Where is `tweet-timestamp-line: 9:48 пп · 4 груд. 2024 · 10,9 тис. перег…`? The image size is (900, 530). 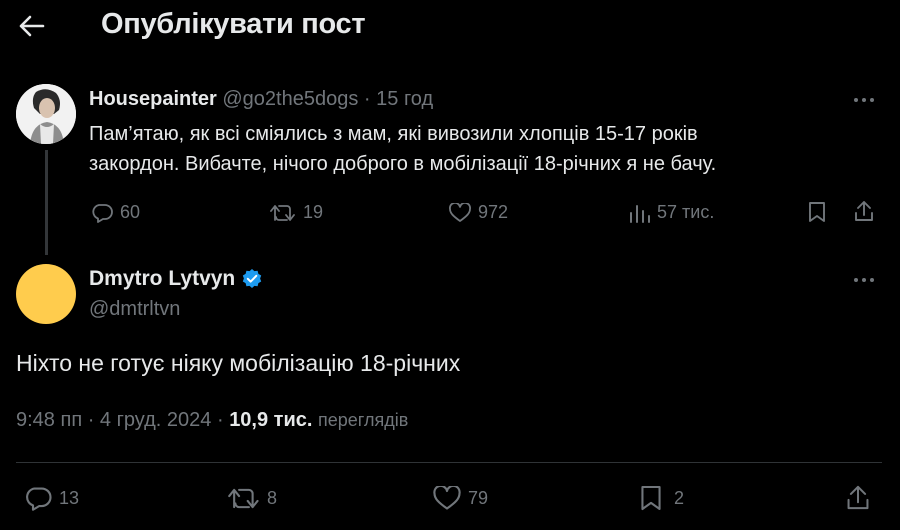 tweet-timestamp-line: 9:48 пп · 4 груд. 2024 · 10,9 тис. перег… is located at coordinates (212, 420).